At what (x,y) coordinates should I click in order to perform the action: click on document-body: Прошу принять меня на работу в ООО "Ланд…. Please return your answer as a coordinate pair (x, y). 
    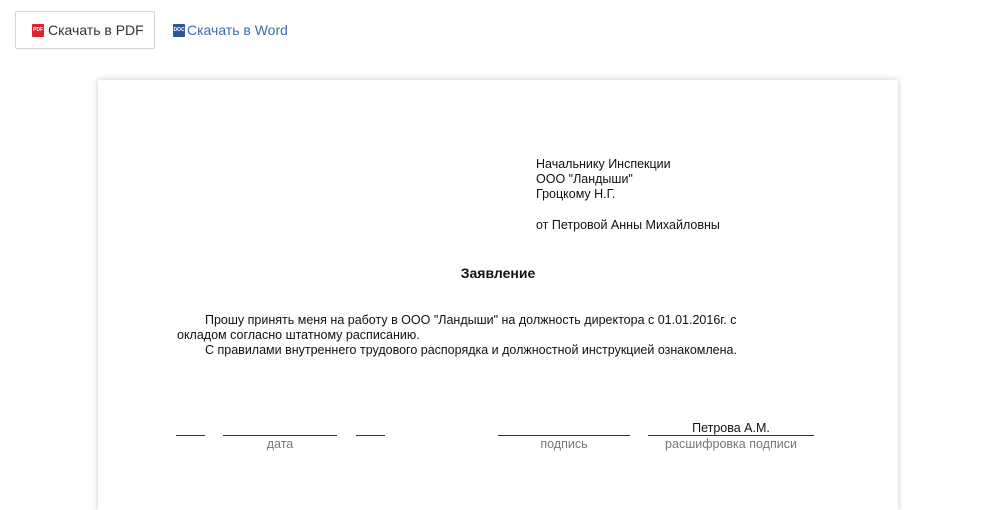
    Looking at the image, I should click on (497, 335).